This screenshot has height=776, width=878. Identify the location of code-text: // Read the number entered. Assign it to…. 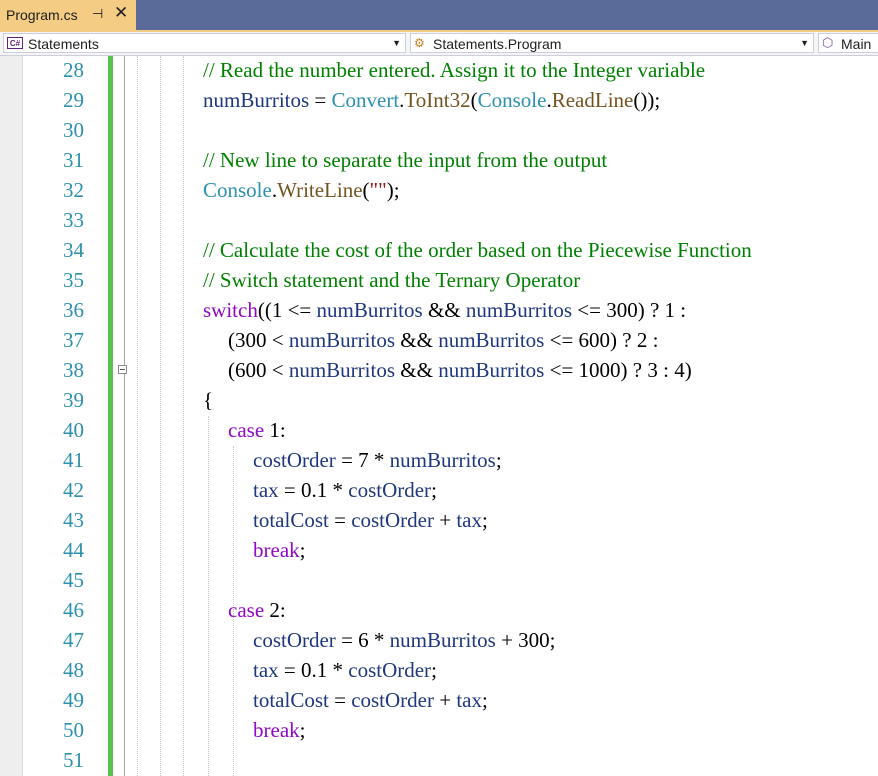
(454, 70).